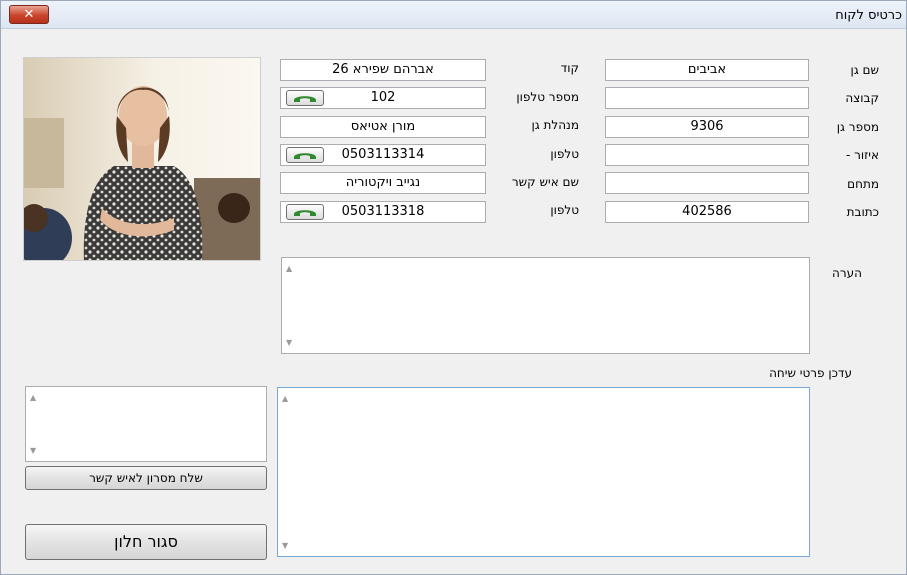 This screenshot has width=907, height=575. What do you see at coordinates (707, 98) in the screenshot?
I see `group-field` at bounding box center [707, 98].